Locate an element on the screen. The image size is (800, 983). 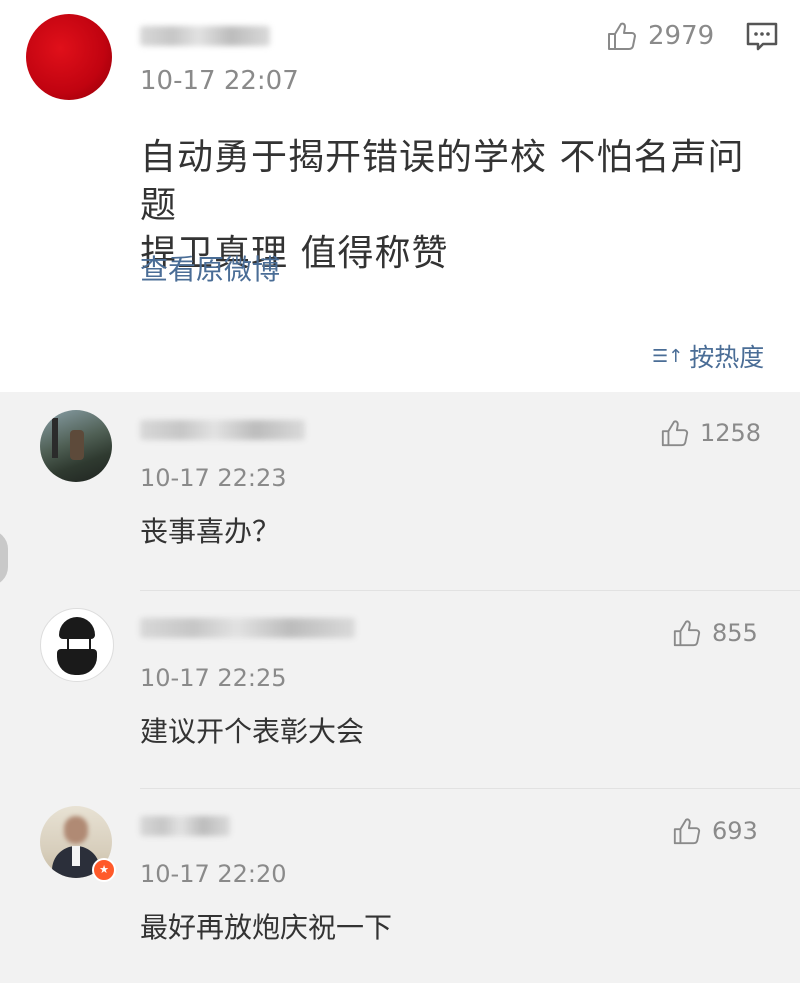
sort-label: 按热度 is located at coordinates (727, 357).